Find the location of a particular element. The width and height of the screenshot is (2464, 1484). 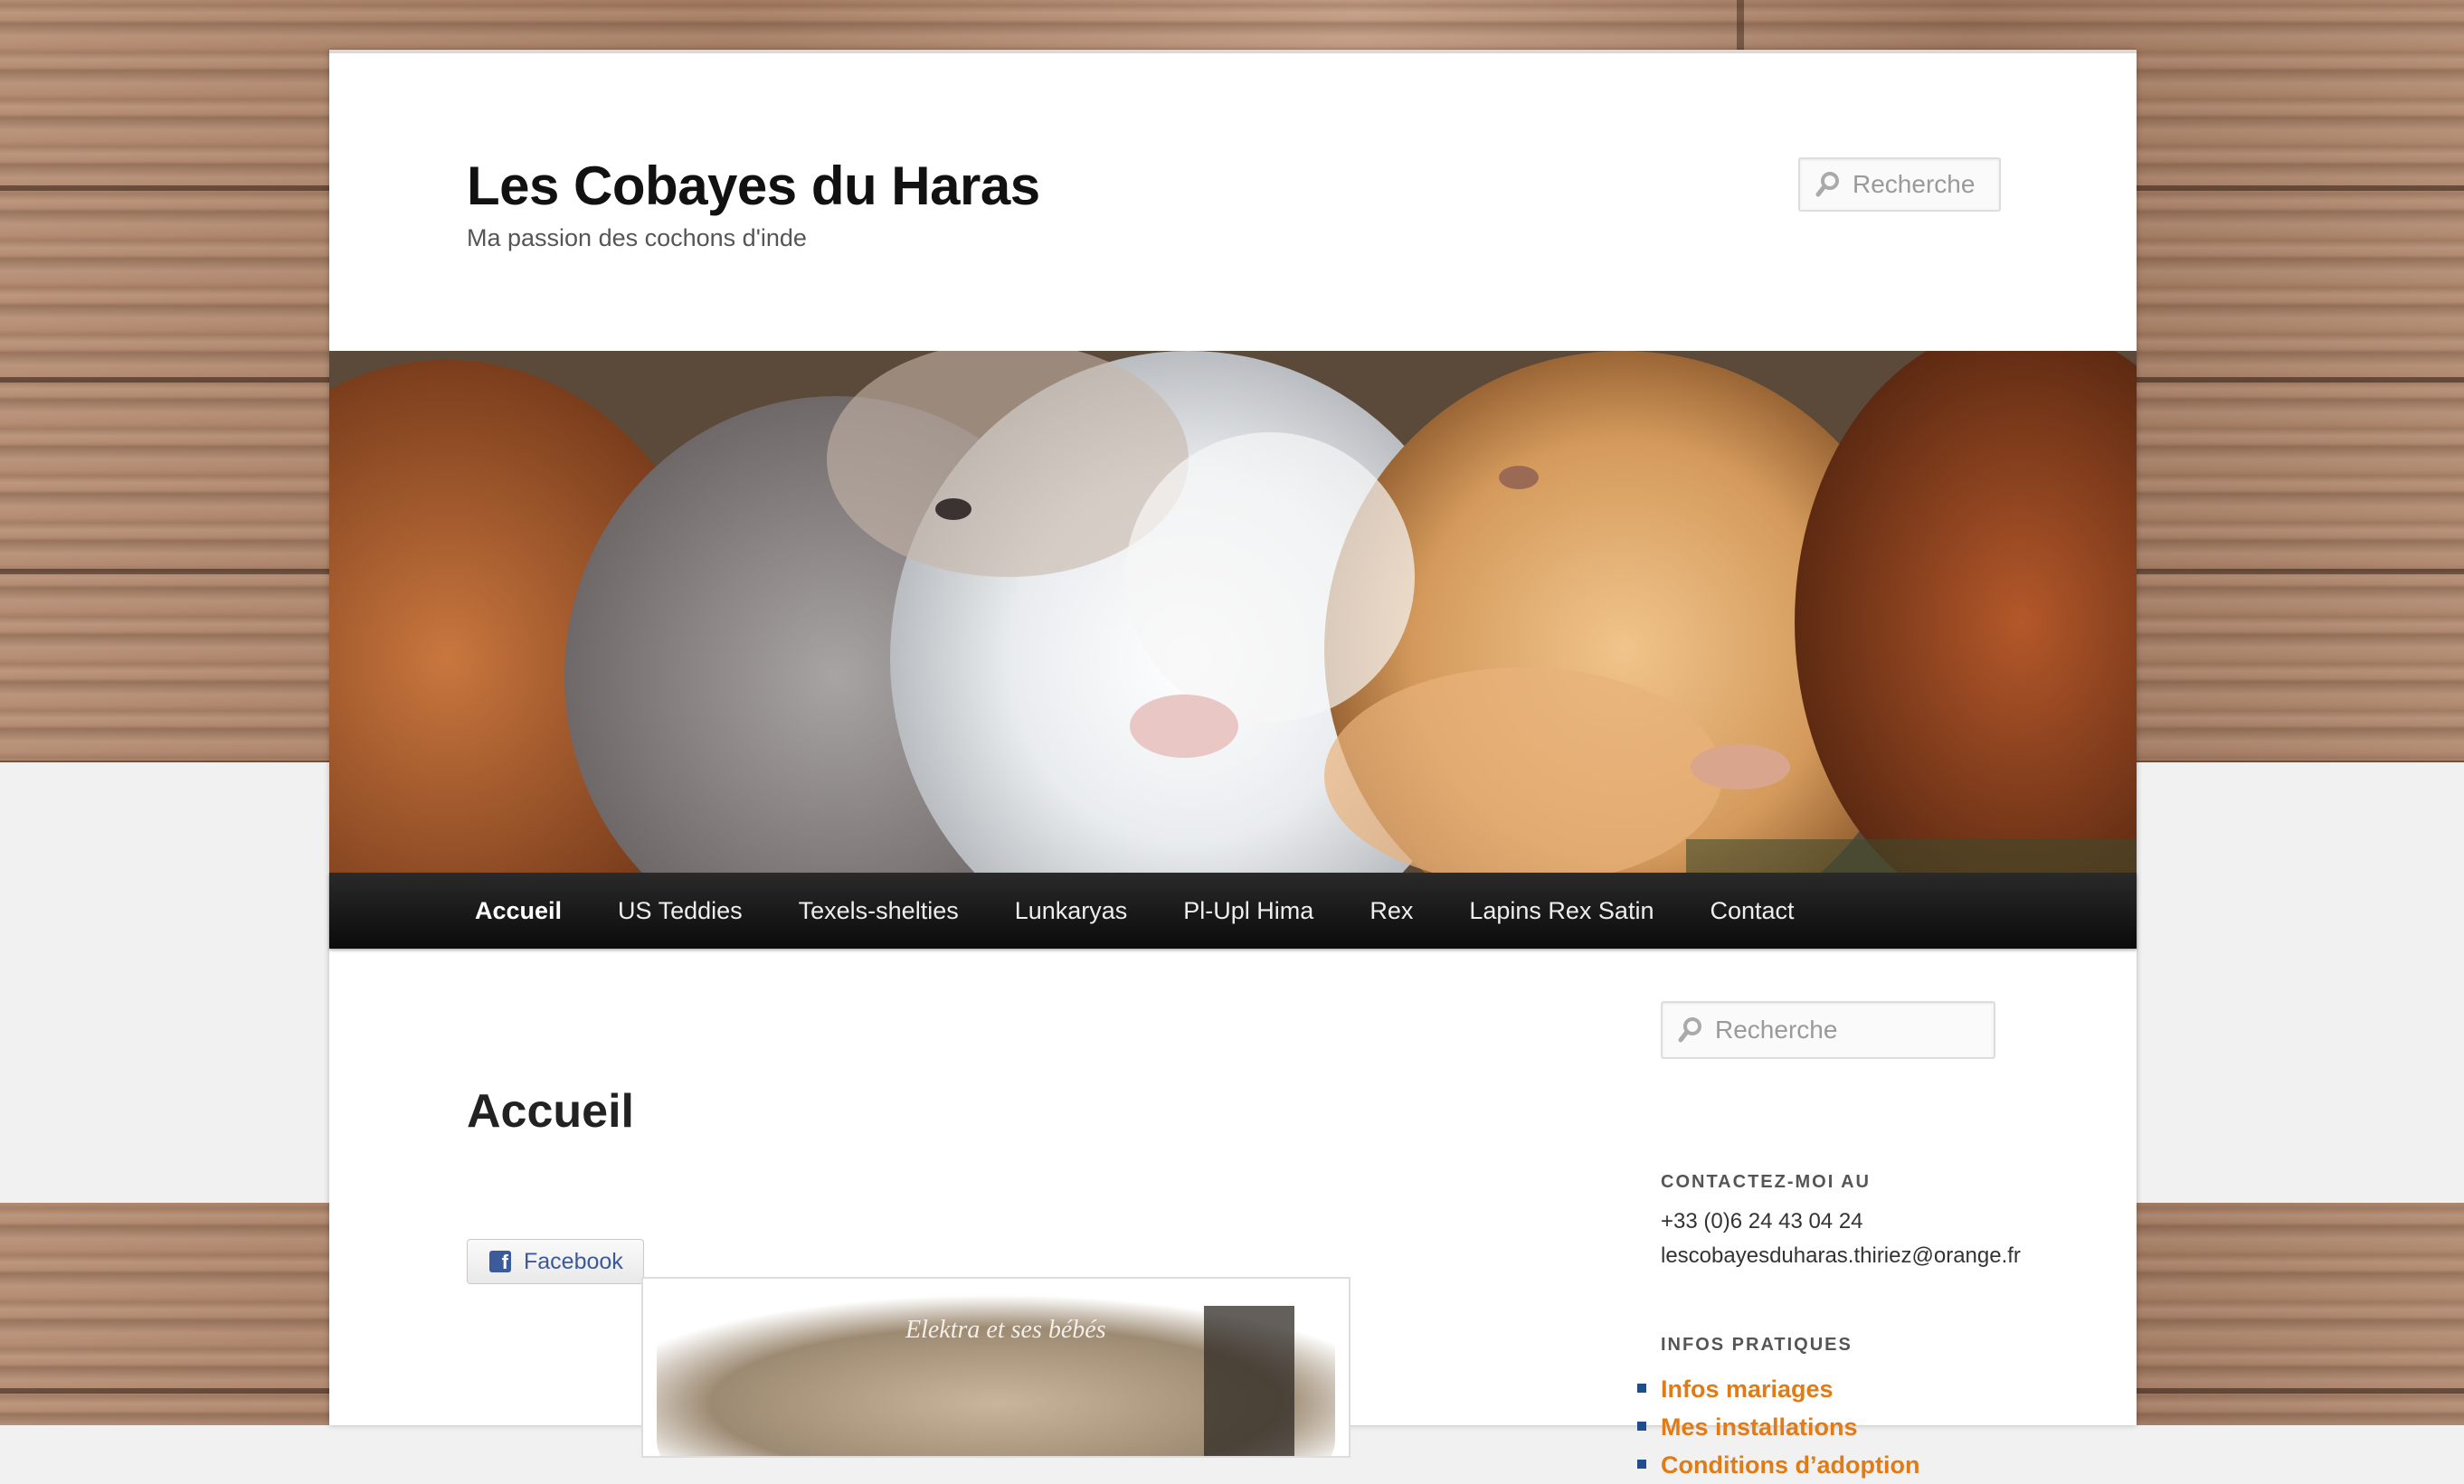

search-input is located at coordinates (1925, 184).